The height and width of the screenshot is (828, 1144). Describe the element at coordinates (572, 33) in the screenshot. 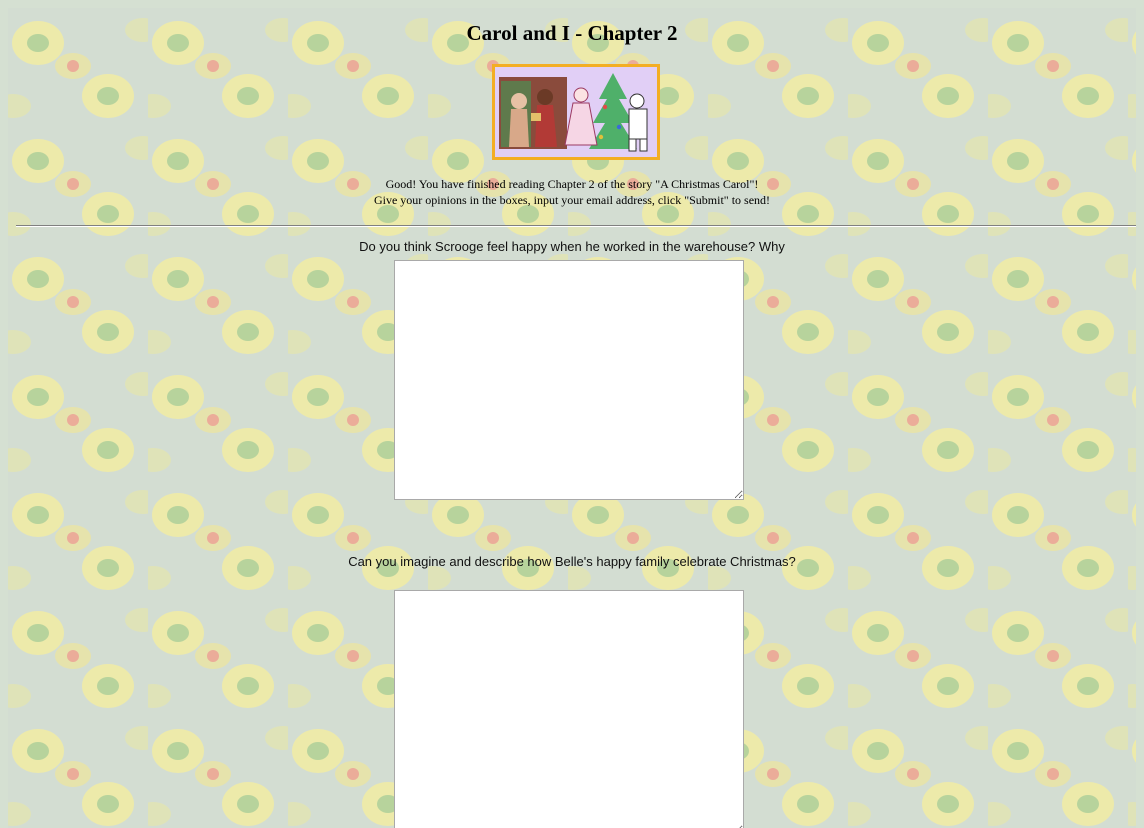

I see `page-title: Carol and I - Chapter 2` at that location.